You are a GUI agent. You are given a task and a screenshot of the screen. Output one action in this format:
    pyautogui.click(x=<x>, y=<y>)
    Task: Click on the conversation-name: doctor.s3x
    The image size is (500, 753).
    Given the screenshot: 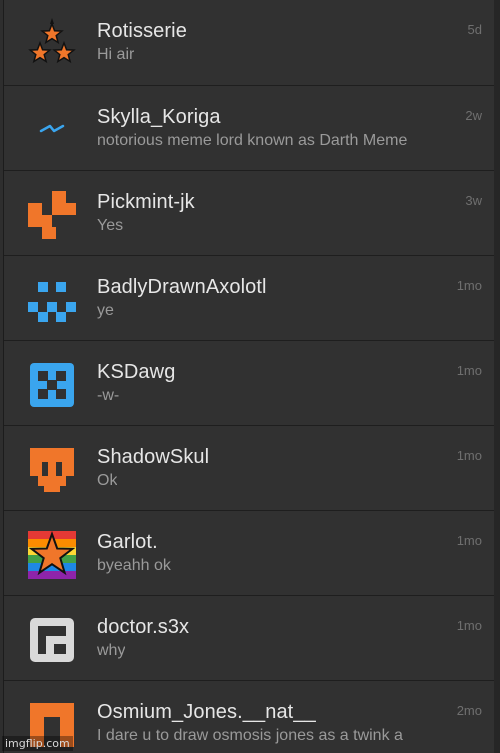 What is the action you would take?
    pyautogui.click(x=143, y=627)
    